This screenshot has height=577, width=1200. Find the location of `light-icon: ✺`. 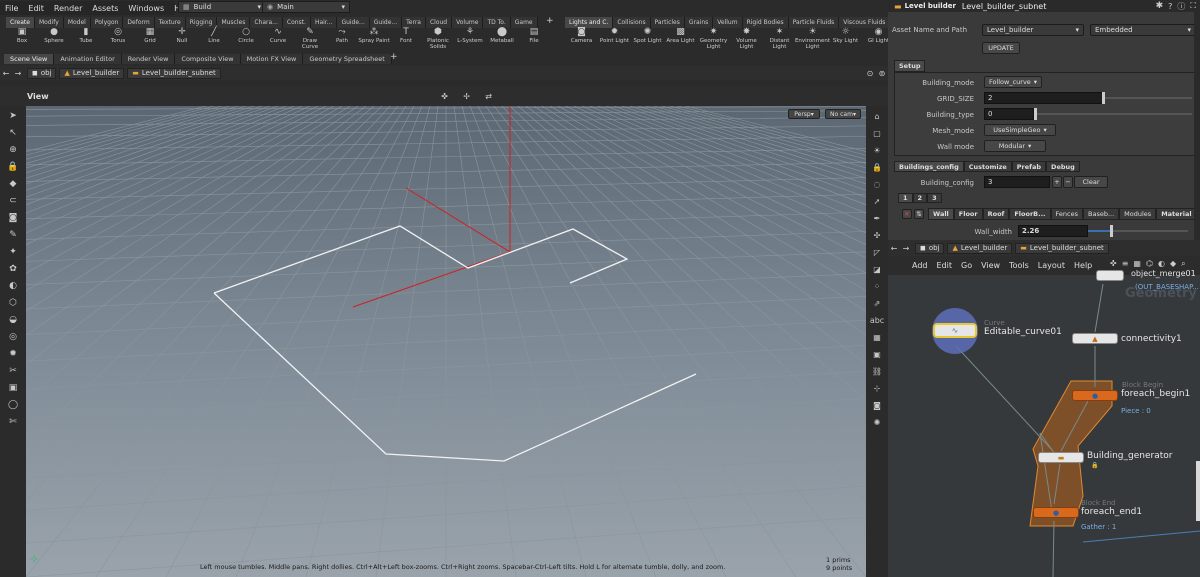

light-icon: ✺ is located at coordinates (877, 422).